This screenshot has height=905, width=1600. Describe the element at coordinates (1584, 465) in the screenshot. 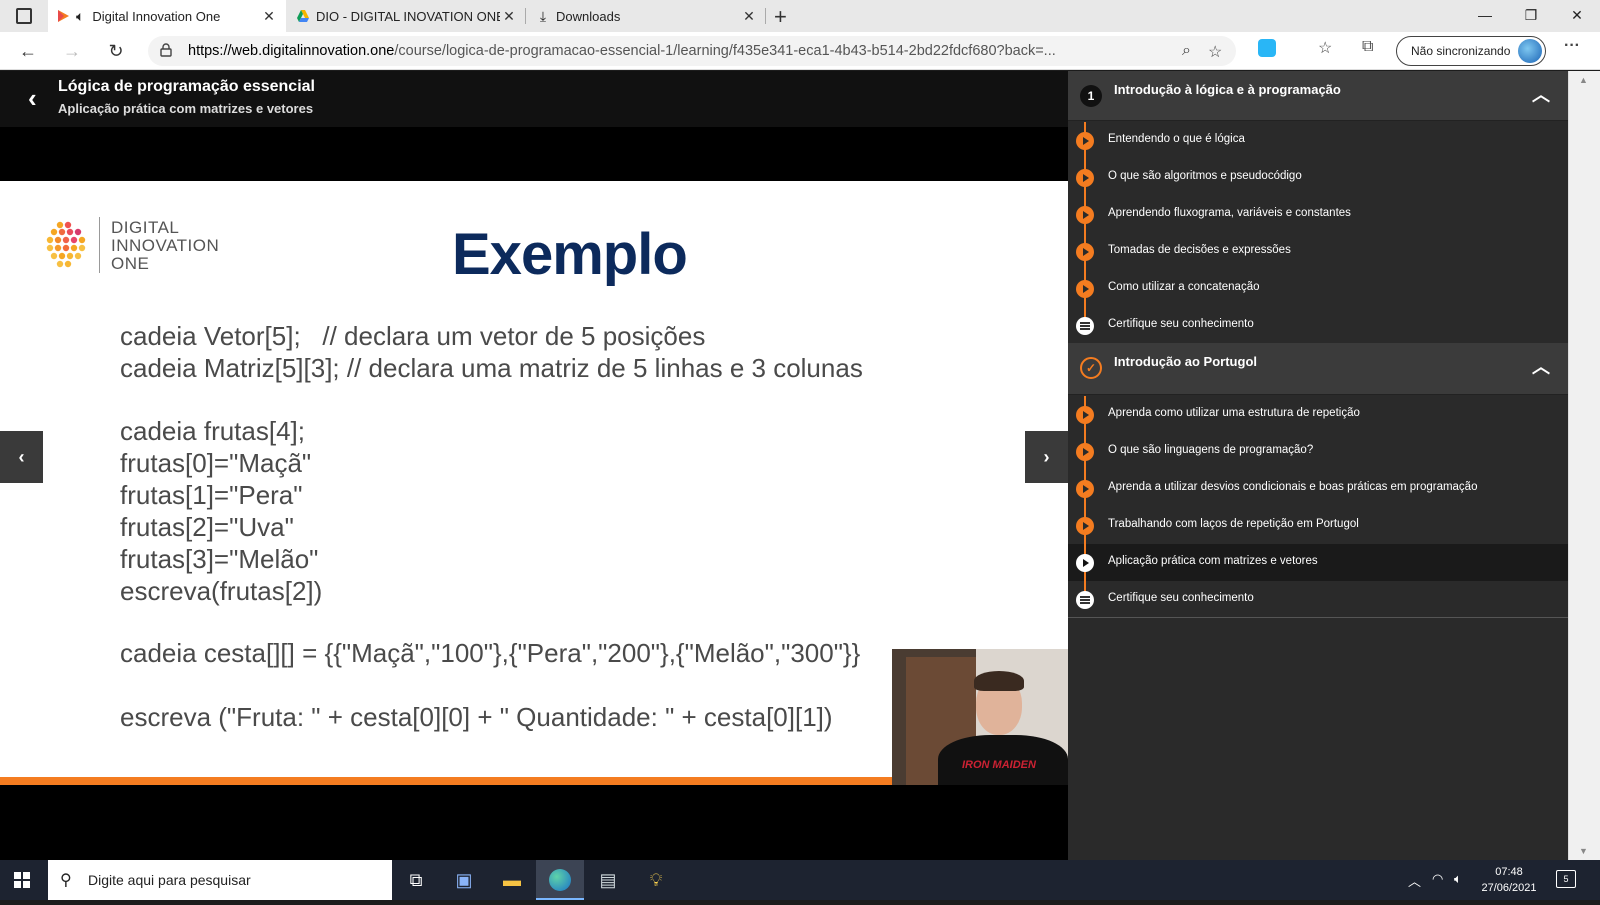

I see `page-scrollbar: ▲ ▼` at that location.